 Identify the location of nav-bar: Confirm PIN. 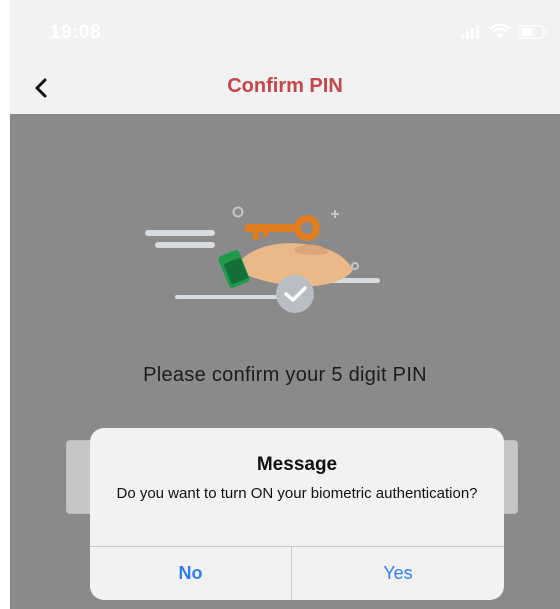
(285, 88).